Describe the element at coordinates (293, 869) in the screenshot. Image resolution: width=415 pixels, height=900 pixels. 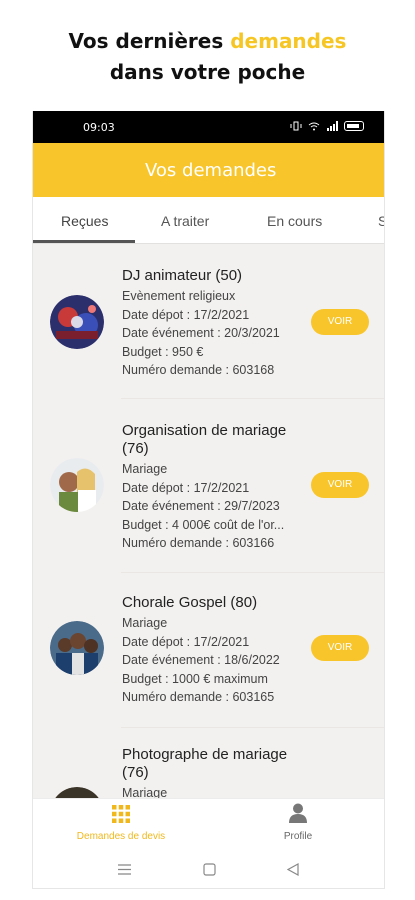
I see `back-icon` at that location.